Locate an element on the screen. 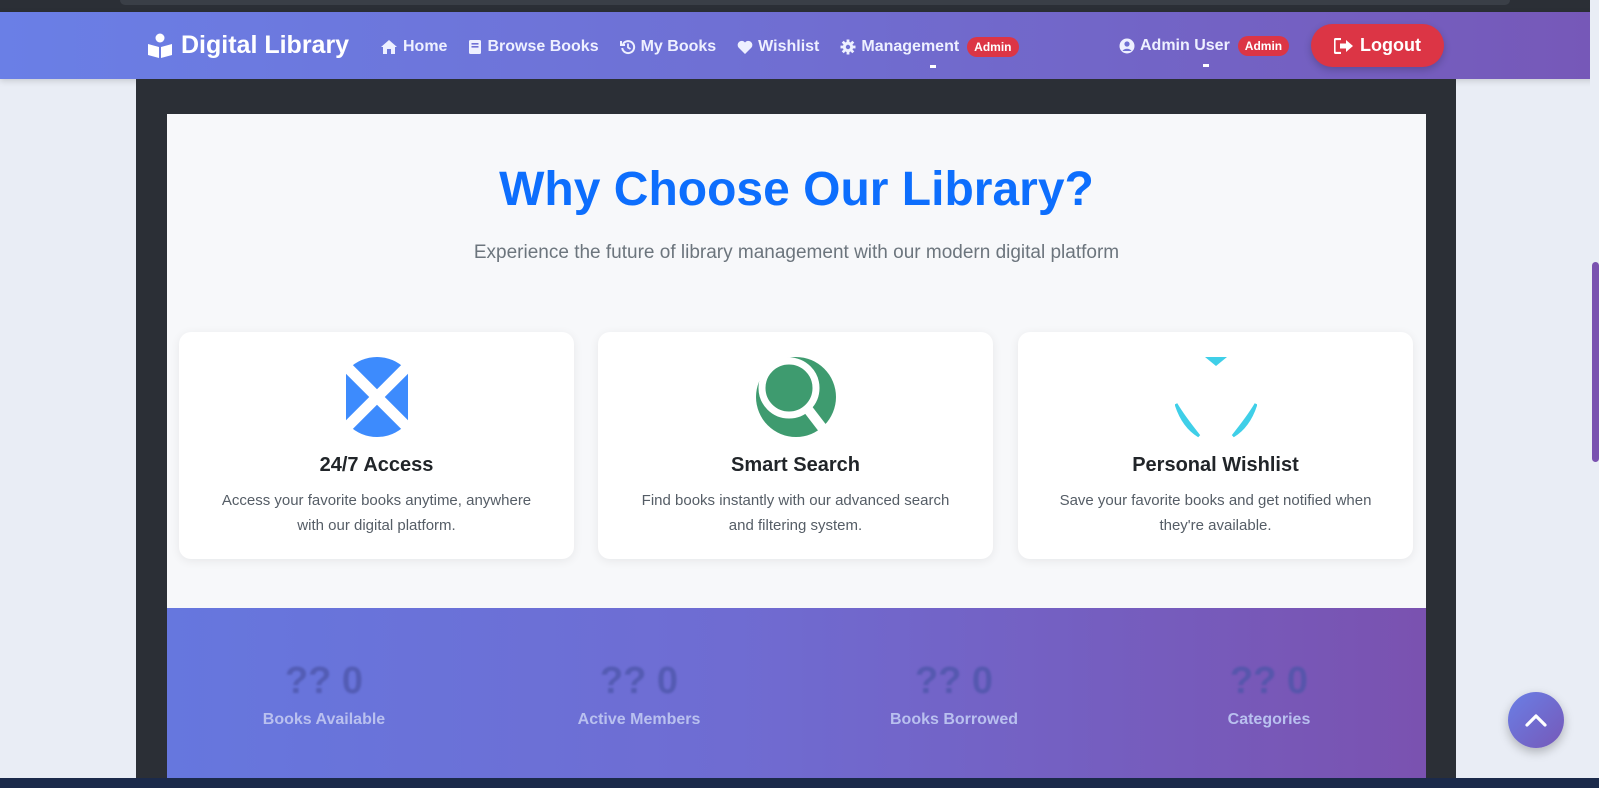 This screenshot has width=1599, height=788. chevron-up-icon is located at coordinates (1536, 720).